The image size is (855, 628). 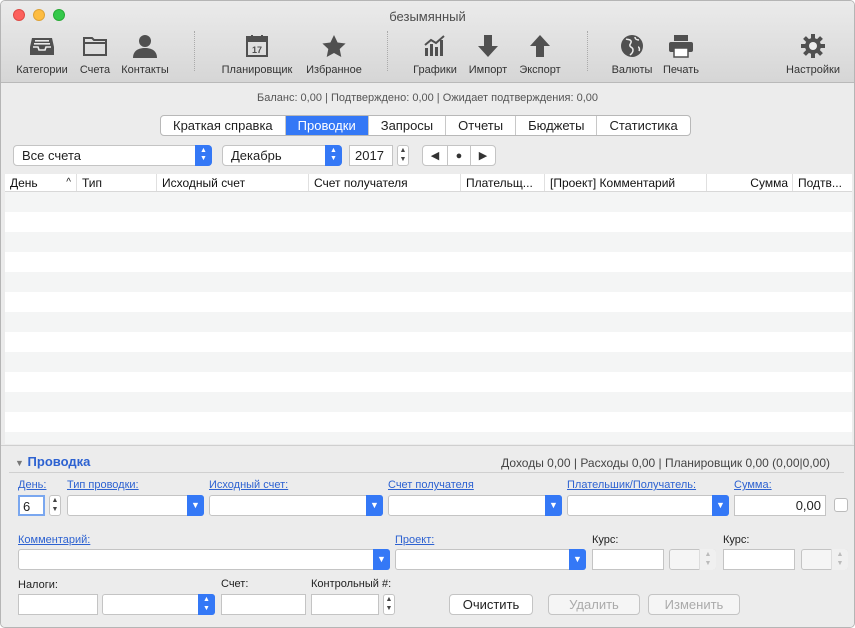 What do you see at coordinates (95, 46) in the screenshot?
I see `folder-icon` at bounding box center [95, 46].